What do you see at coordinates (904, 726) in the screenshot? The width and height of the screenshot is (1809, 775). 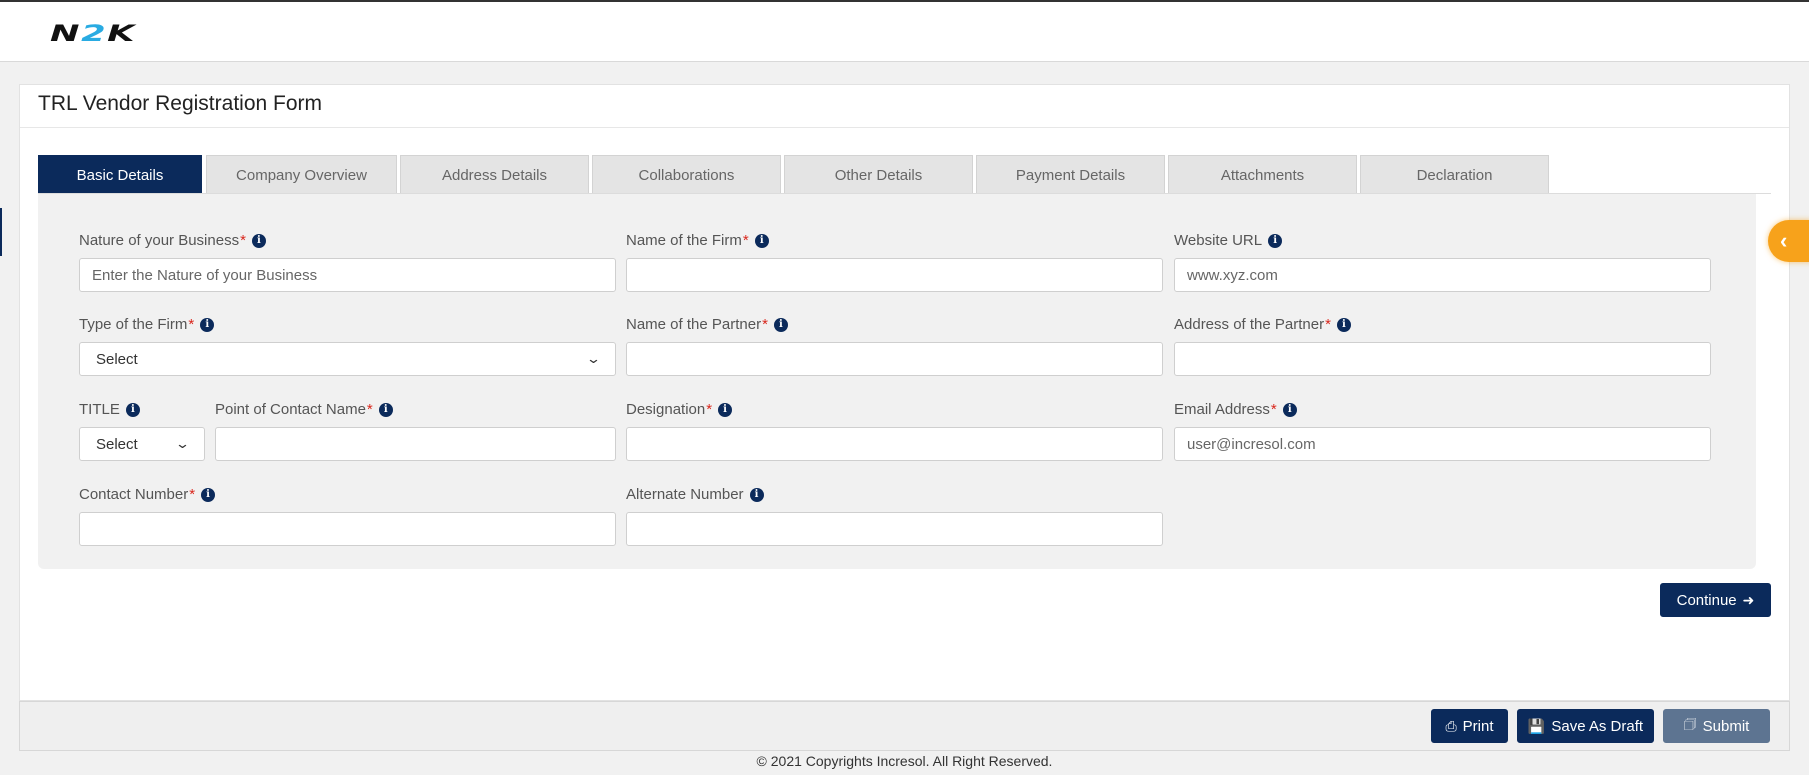 I see `action-footer: ⎙ Print 💾 Save As Draft 🗇 Submit` at bounding box center [904, 726].